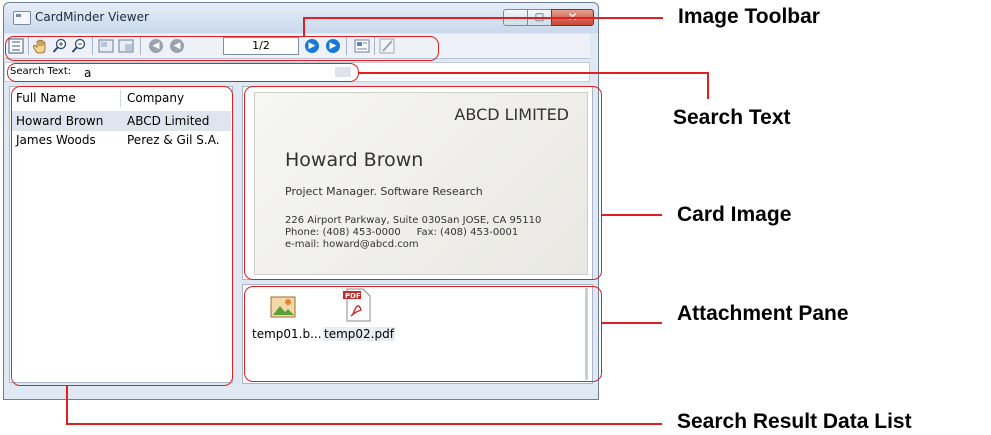  What do you see at coordinates (794, 421) in the screenshot?
I see `callout-search-result-list: Search Result Data List` at bounding box center [794, 421].